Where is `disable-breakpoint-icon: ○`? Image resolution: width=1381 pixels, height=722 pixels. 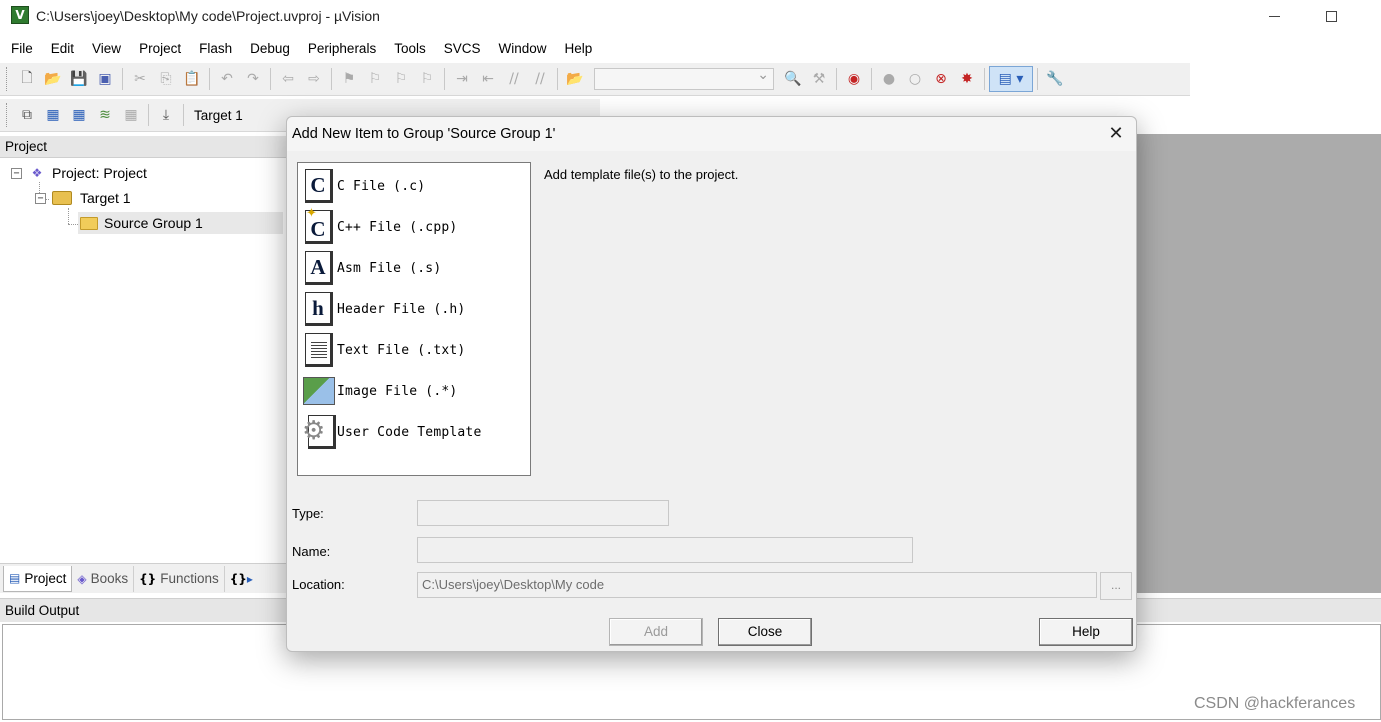 disable-breakpoint-icon: ○ is located at coordinates (915, 79).